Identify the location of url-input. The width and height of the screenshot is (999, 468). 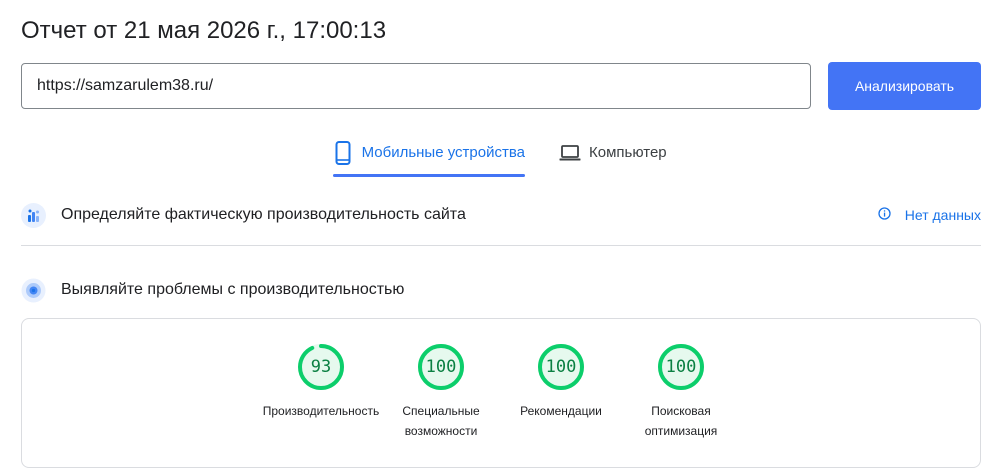
(416, 86).